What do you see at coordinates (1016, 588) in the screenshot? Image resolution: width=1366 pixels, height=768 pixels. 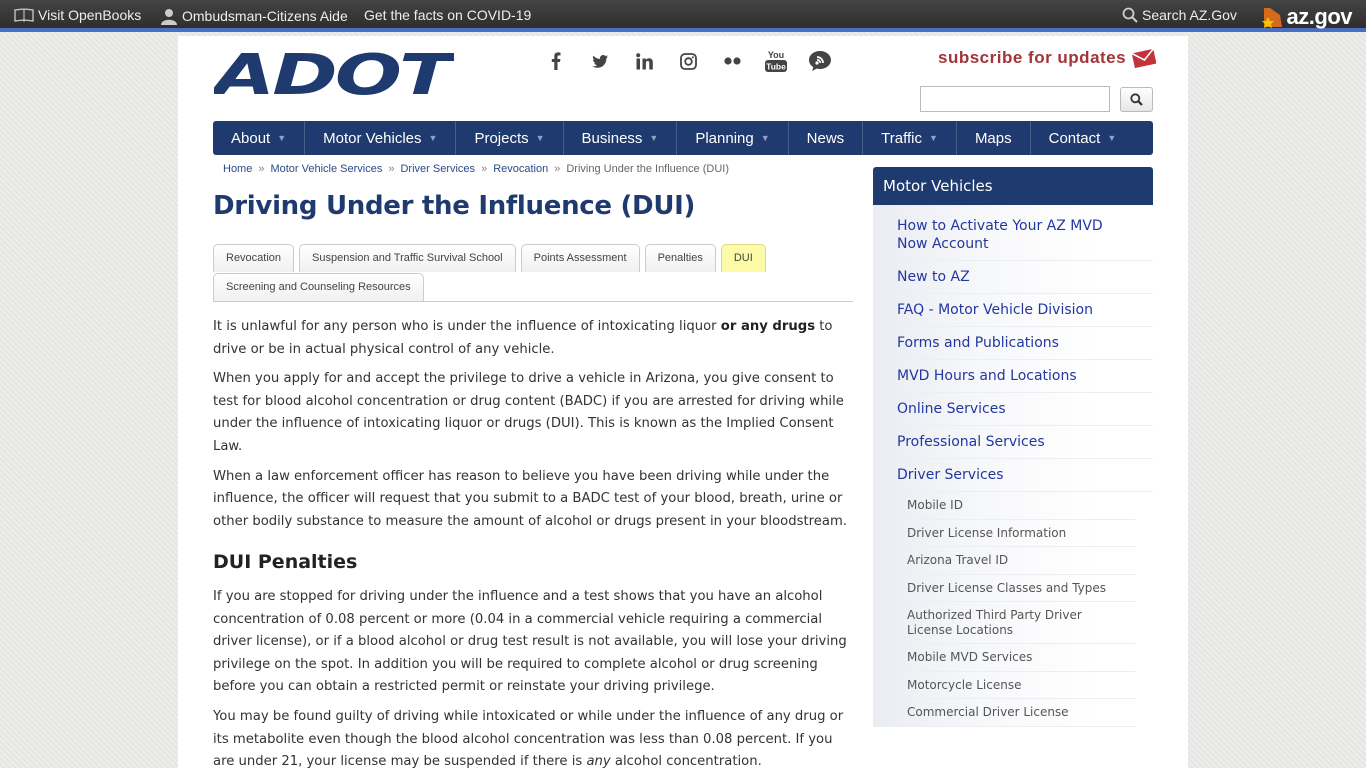 I see `sidebar-subitem-license-classes: Driver License Classes and Types` at bounding box center [1016, 588].